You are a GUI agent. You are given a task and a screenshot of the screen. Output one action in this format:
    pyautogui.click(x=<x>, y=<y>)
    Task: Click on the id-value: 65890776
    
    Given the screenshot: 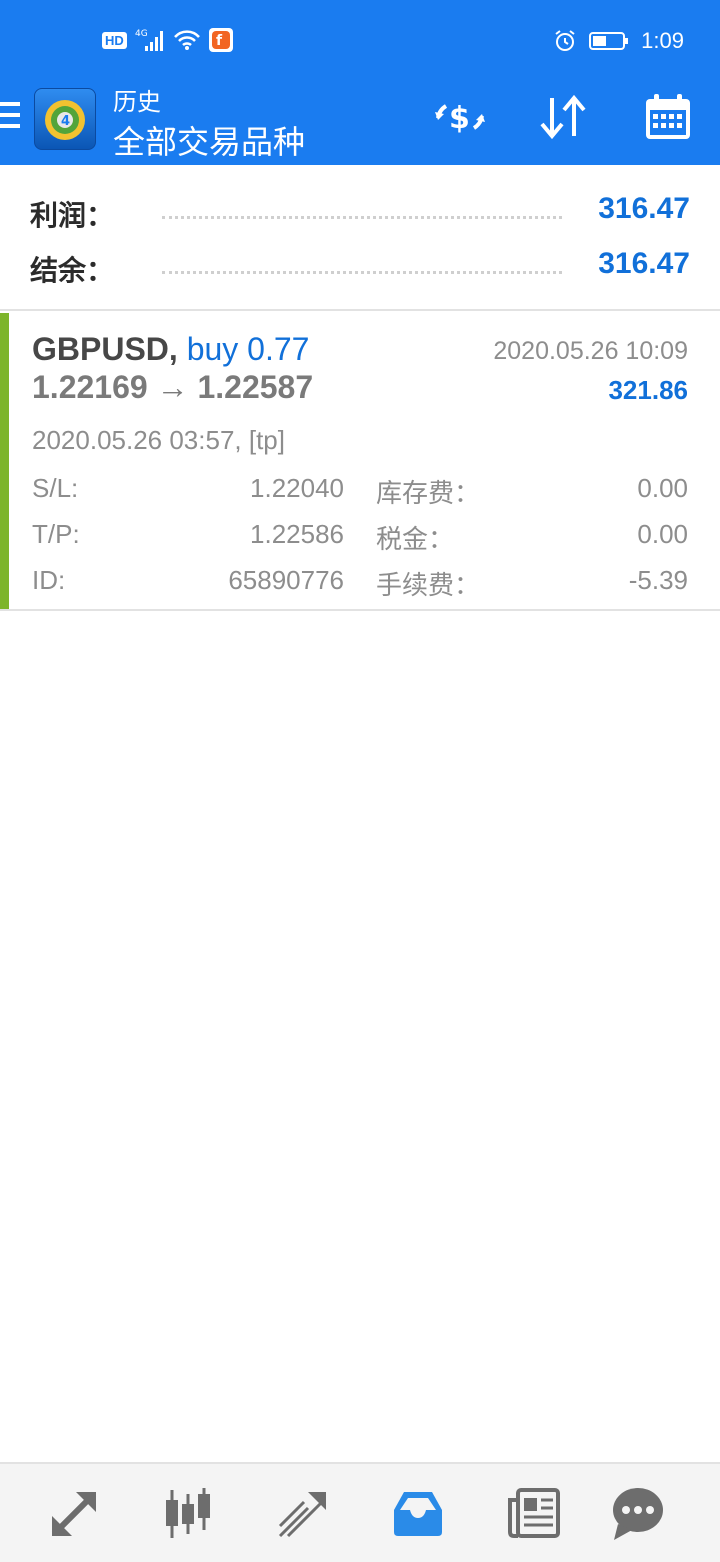 What is the action you would take?
    pyautogui.click(x=286, y=580)
    